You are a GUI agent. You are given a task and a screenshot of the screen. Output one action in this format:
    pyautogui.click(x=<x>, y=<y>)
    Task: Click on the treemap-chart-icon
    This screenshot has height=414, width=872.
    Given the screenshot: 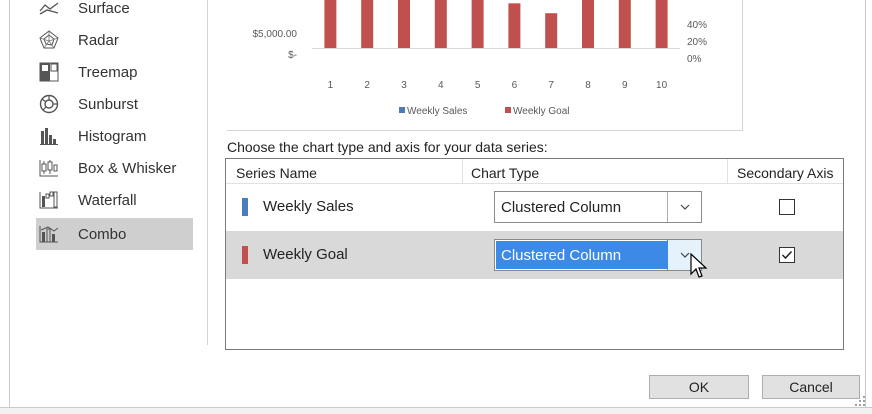 What is the action you would take?
    pyautogui.click(x=49, y=72)
    